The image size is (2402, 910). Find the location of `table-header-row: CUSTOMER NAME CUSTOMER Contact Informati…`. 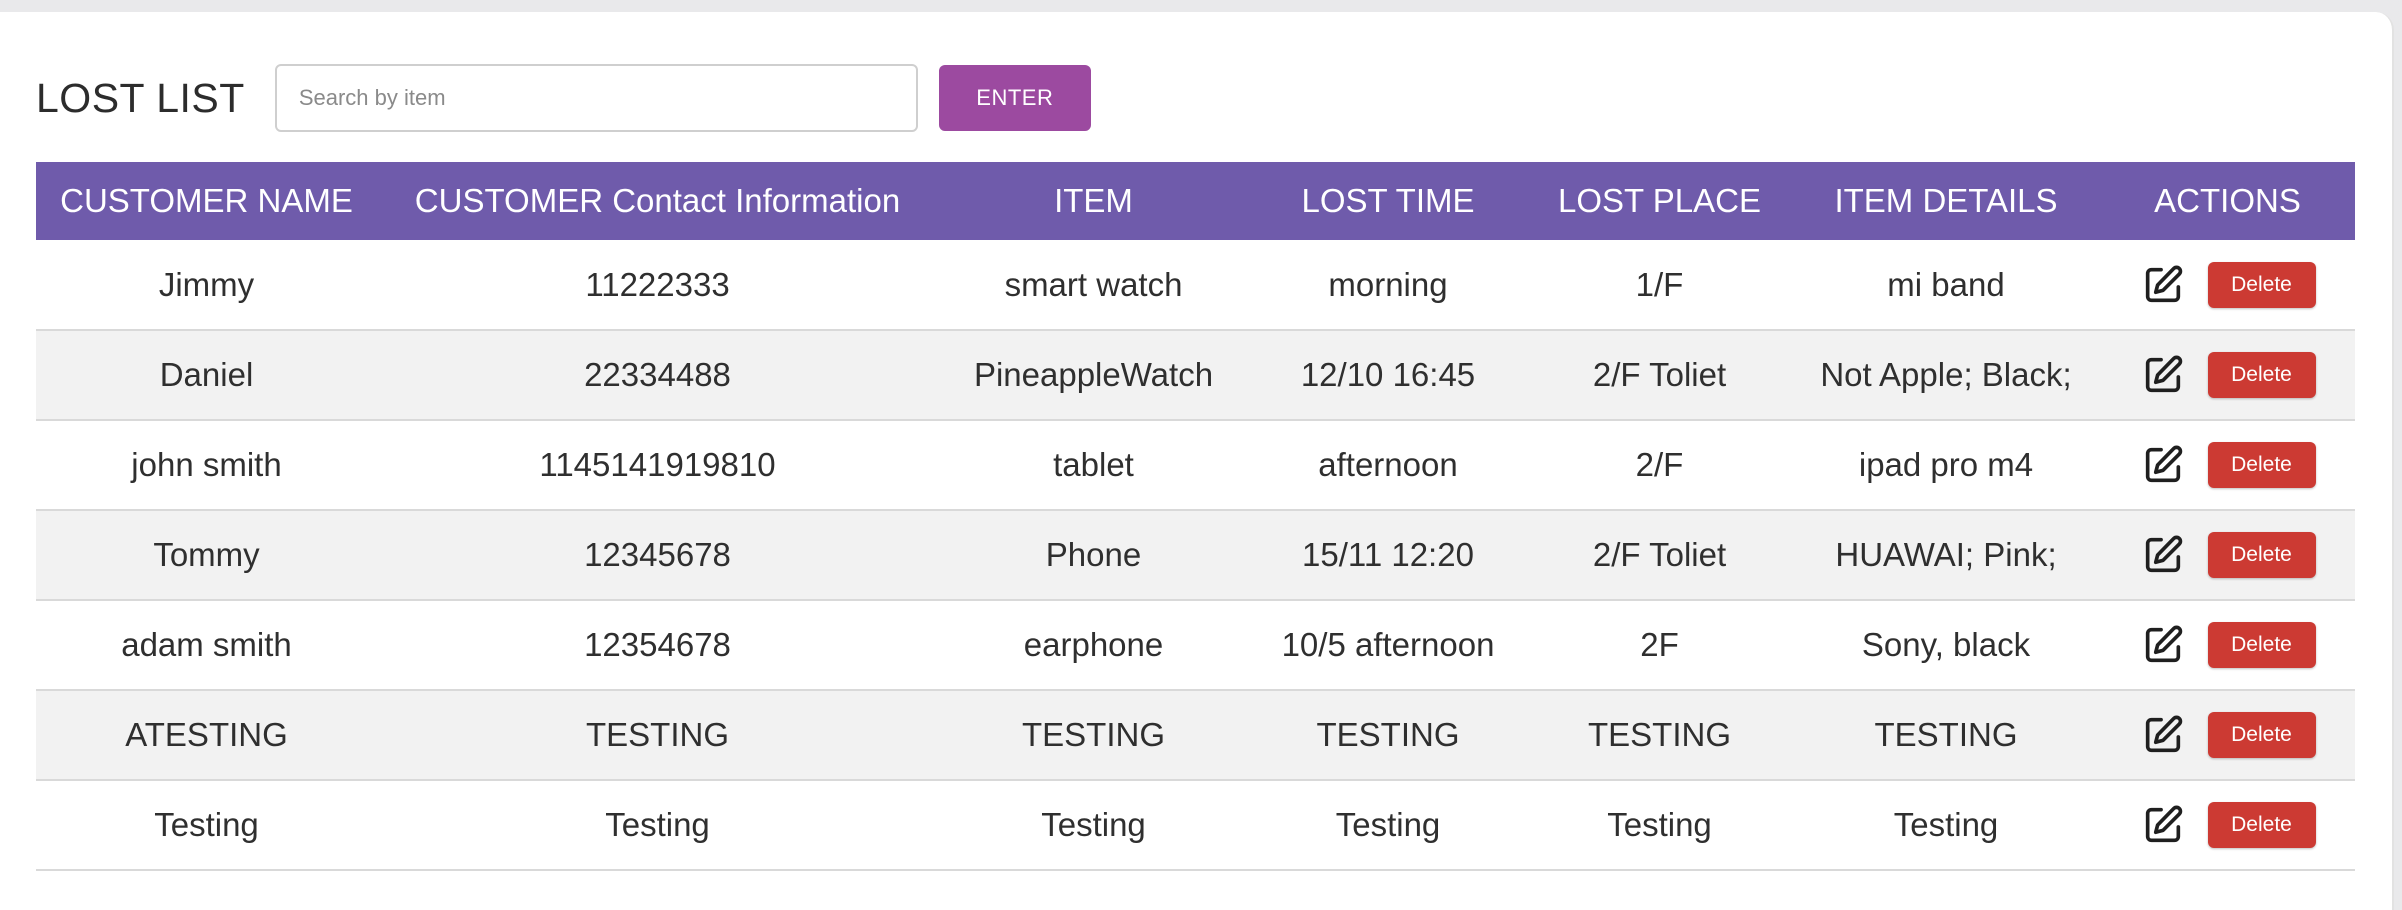

table-header-row: CUSTOMER NAME CUSTOMER Contact Informati… is located at coordinates (1195, 201).